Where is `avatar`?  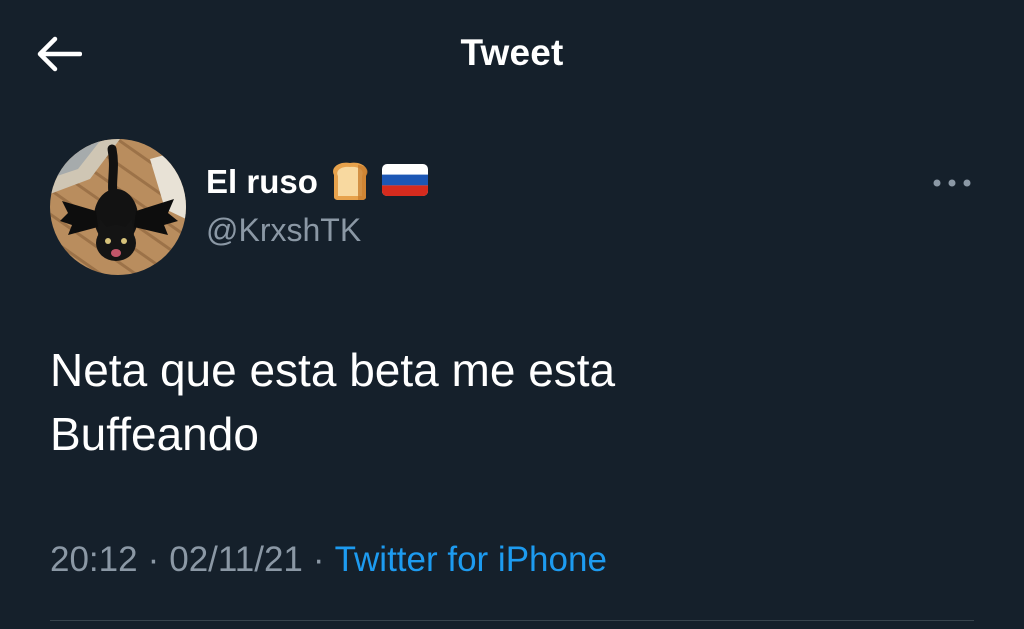 avatar is located at coordinates (118, 207).